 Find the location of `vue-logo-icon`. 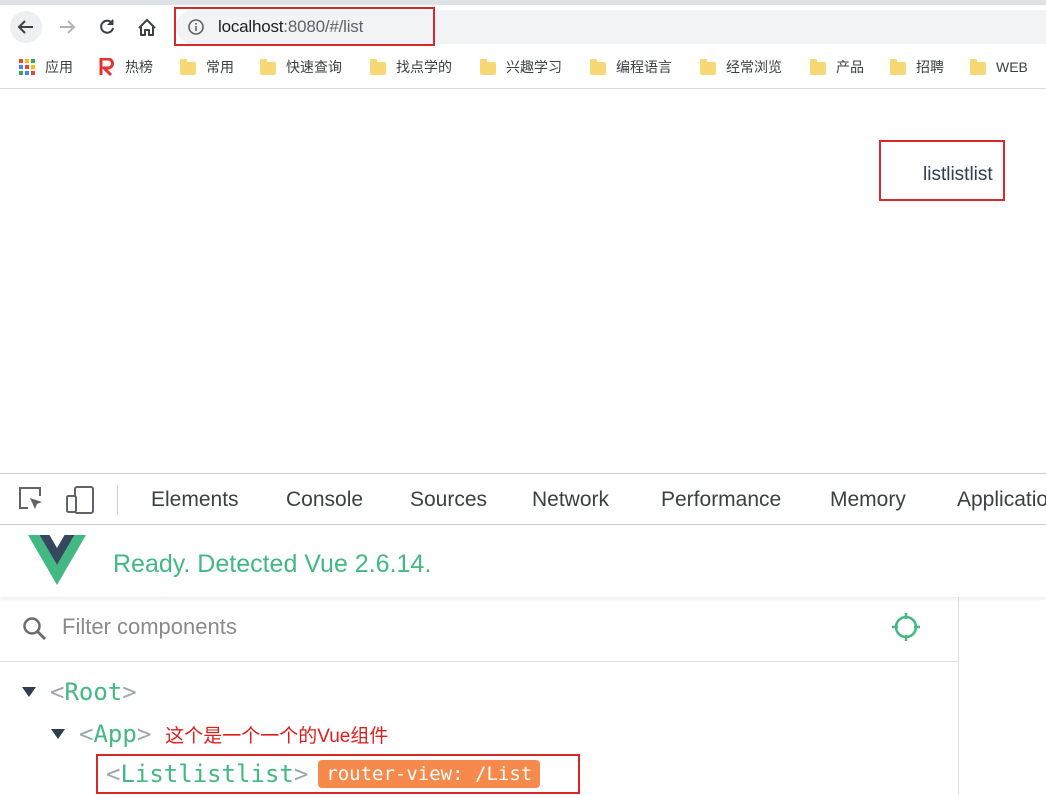

vue-logo-icon is located at coordinates (57, 560).